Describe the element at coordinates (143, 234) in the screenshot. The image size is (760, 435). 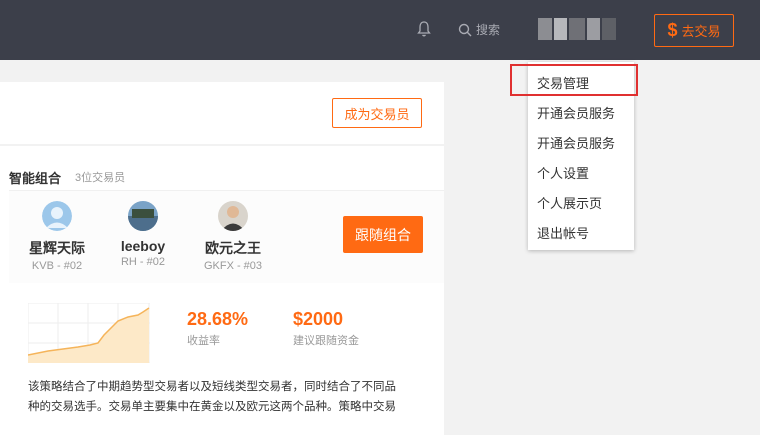
I see `trader-2: leeboy RH - #02` at that location.